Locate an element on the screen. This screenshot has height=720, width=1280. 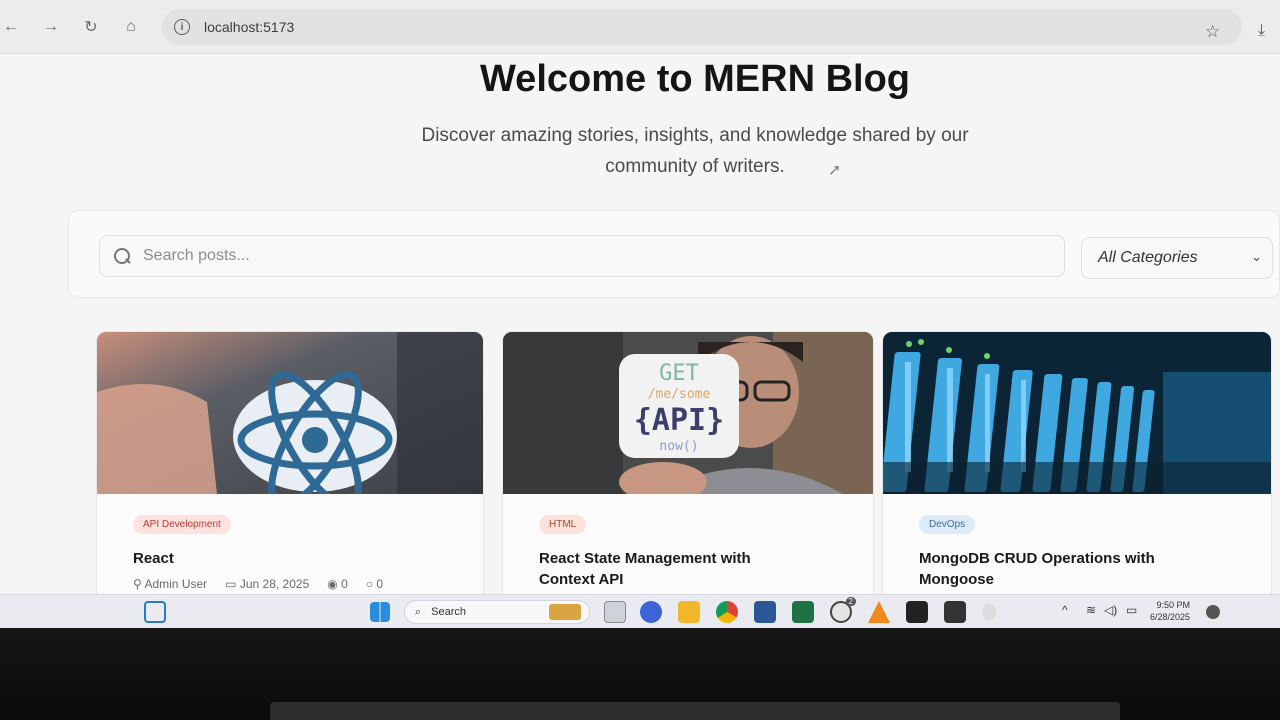
search-highlight-icon is located at coordinates (565, 612).